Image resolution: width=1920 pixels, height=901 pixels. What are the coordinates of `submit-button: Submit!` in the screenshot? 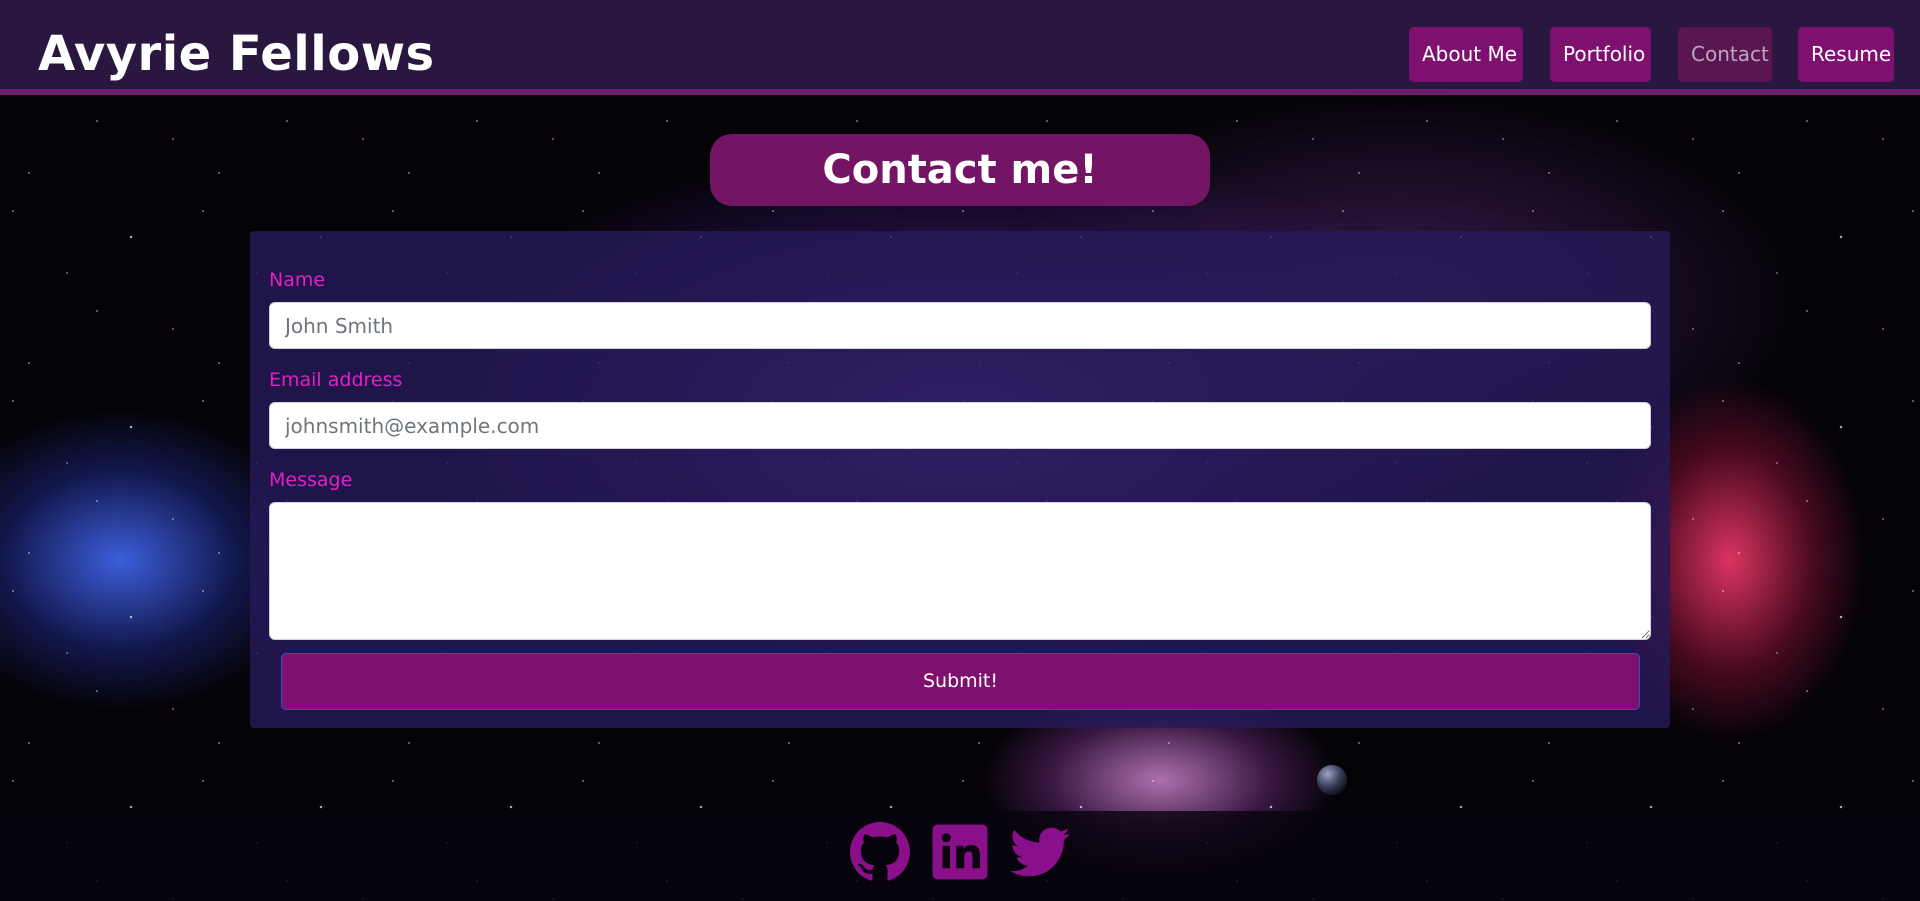 It's located at (960, 681).